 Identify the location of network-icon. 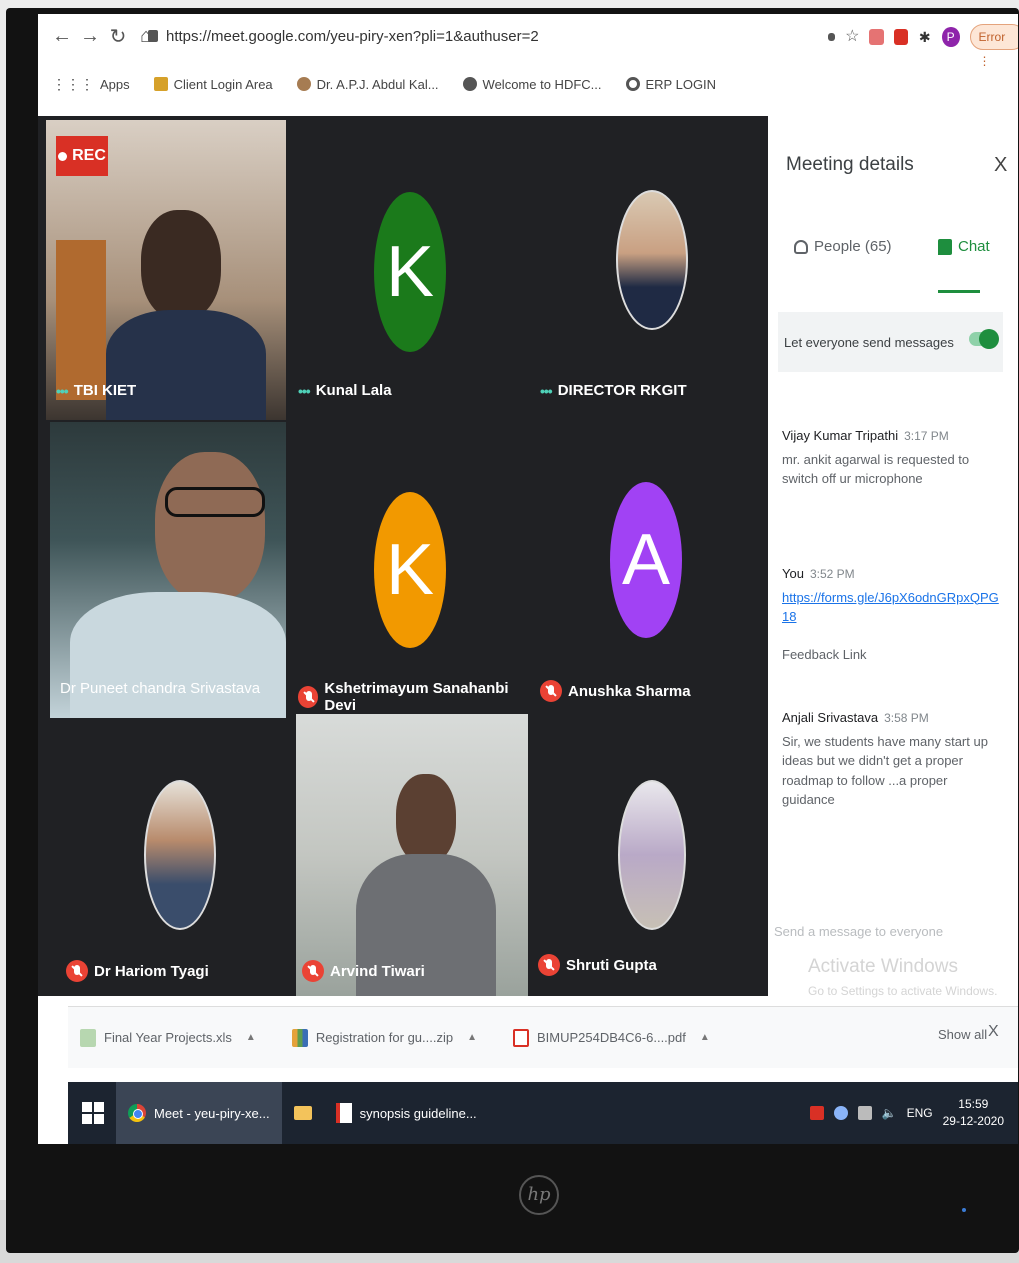
(864, 1113).